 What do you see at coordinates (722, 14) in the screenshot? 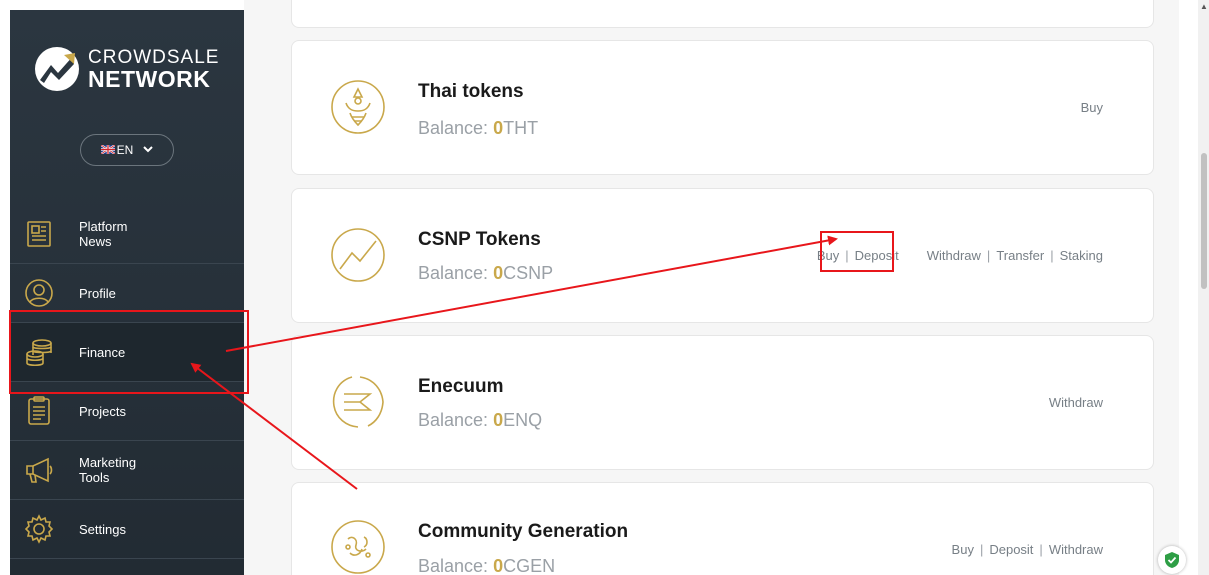
I see `token-card-previous` at bounding box center [722, 14].